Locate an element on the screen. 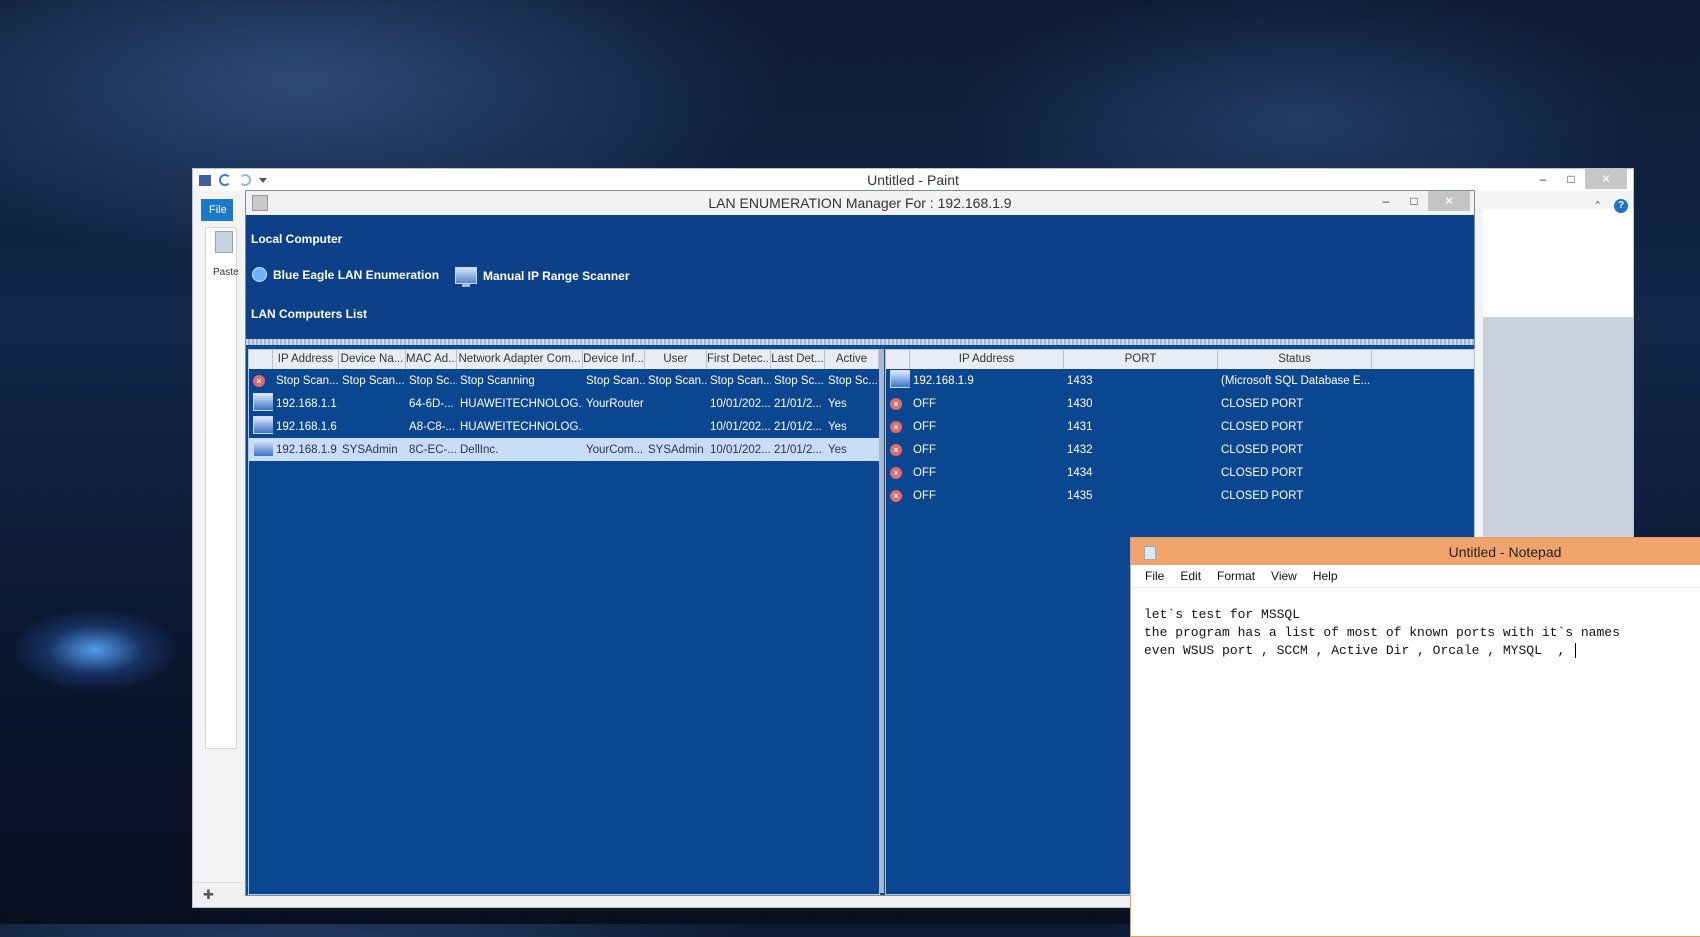 The image size is (1700, 937). paint-titlebar: Untitled - Paint – □ ✕ is located at coordinates (913, 180).